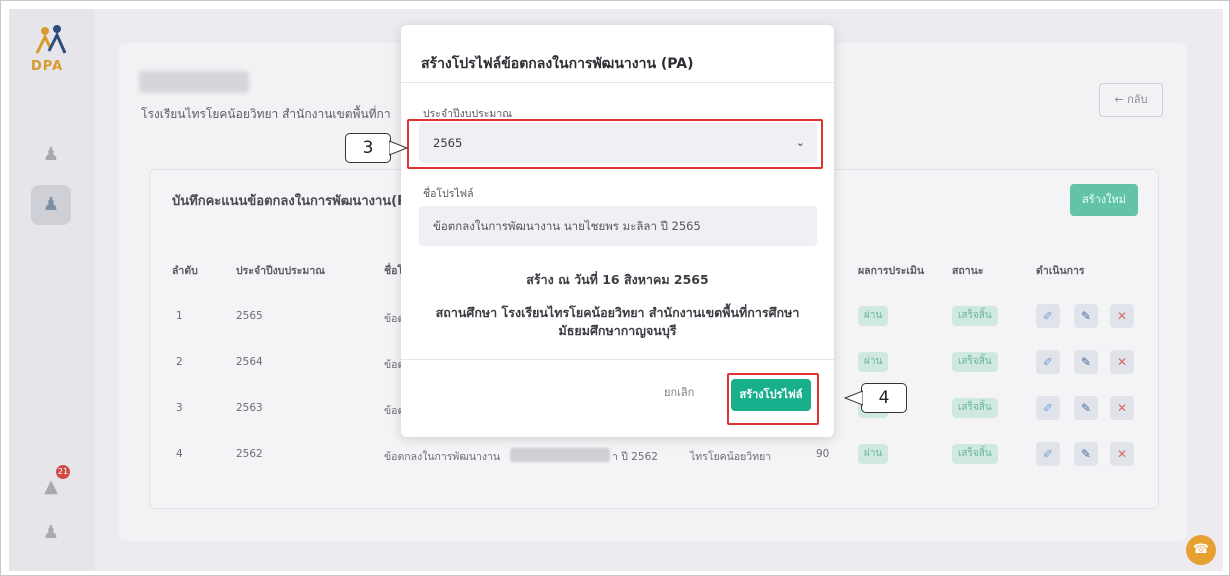  I want to click on modal-divider, so click(617, 82).